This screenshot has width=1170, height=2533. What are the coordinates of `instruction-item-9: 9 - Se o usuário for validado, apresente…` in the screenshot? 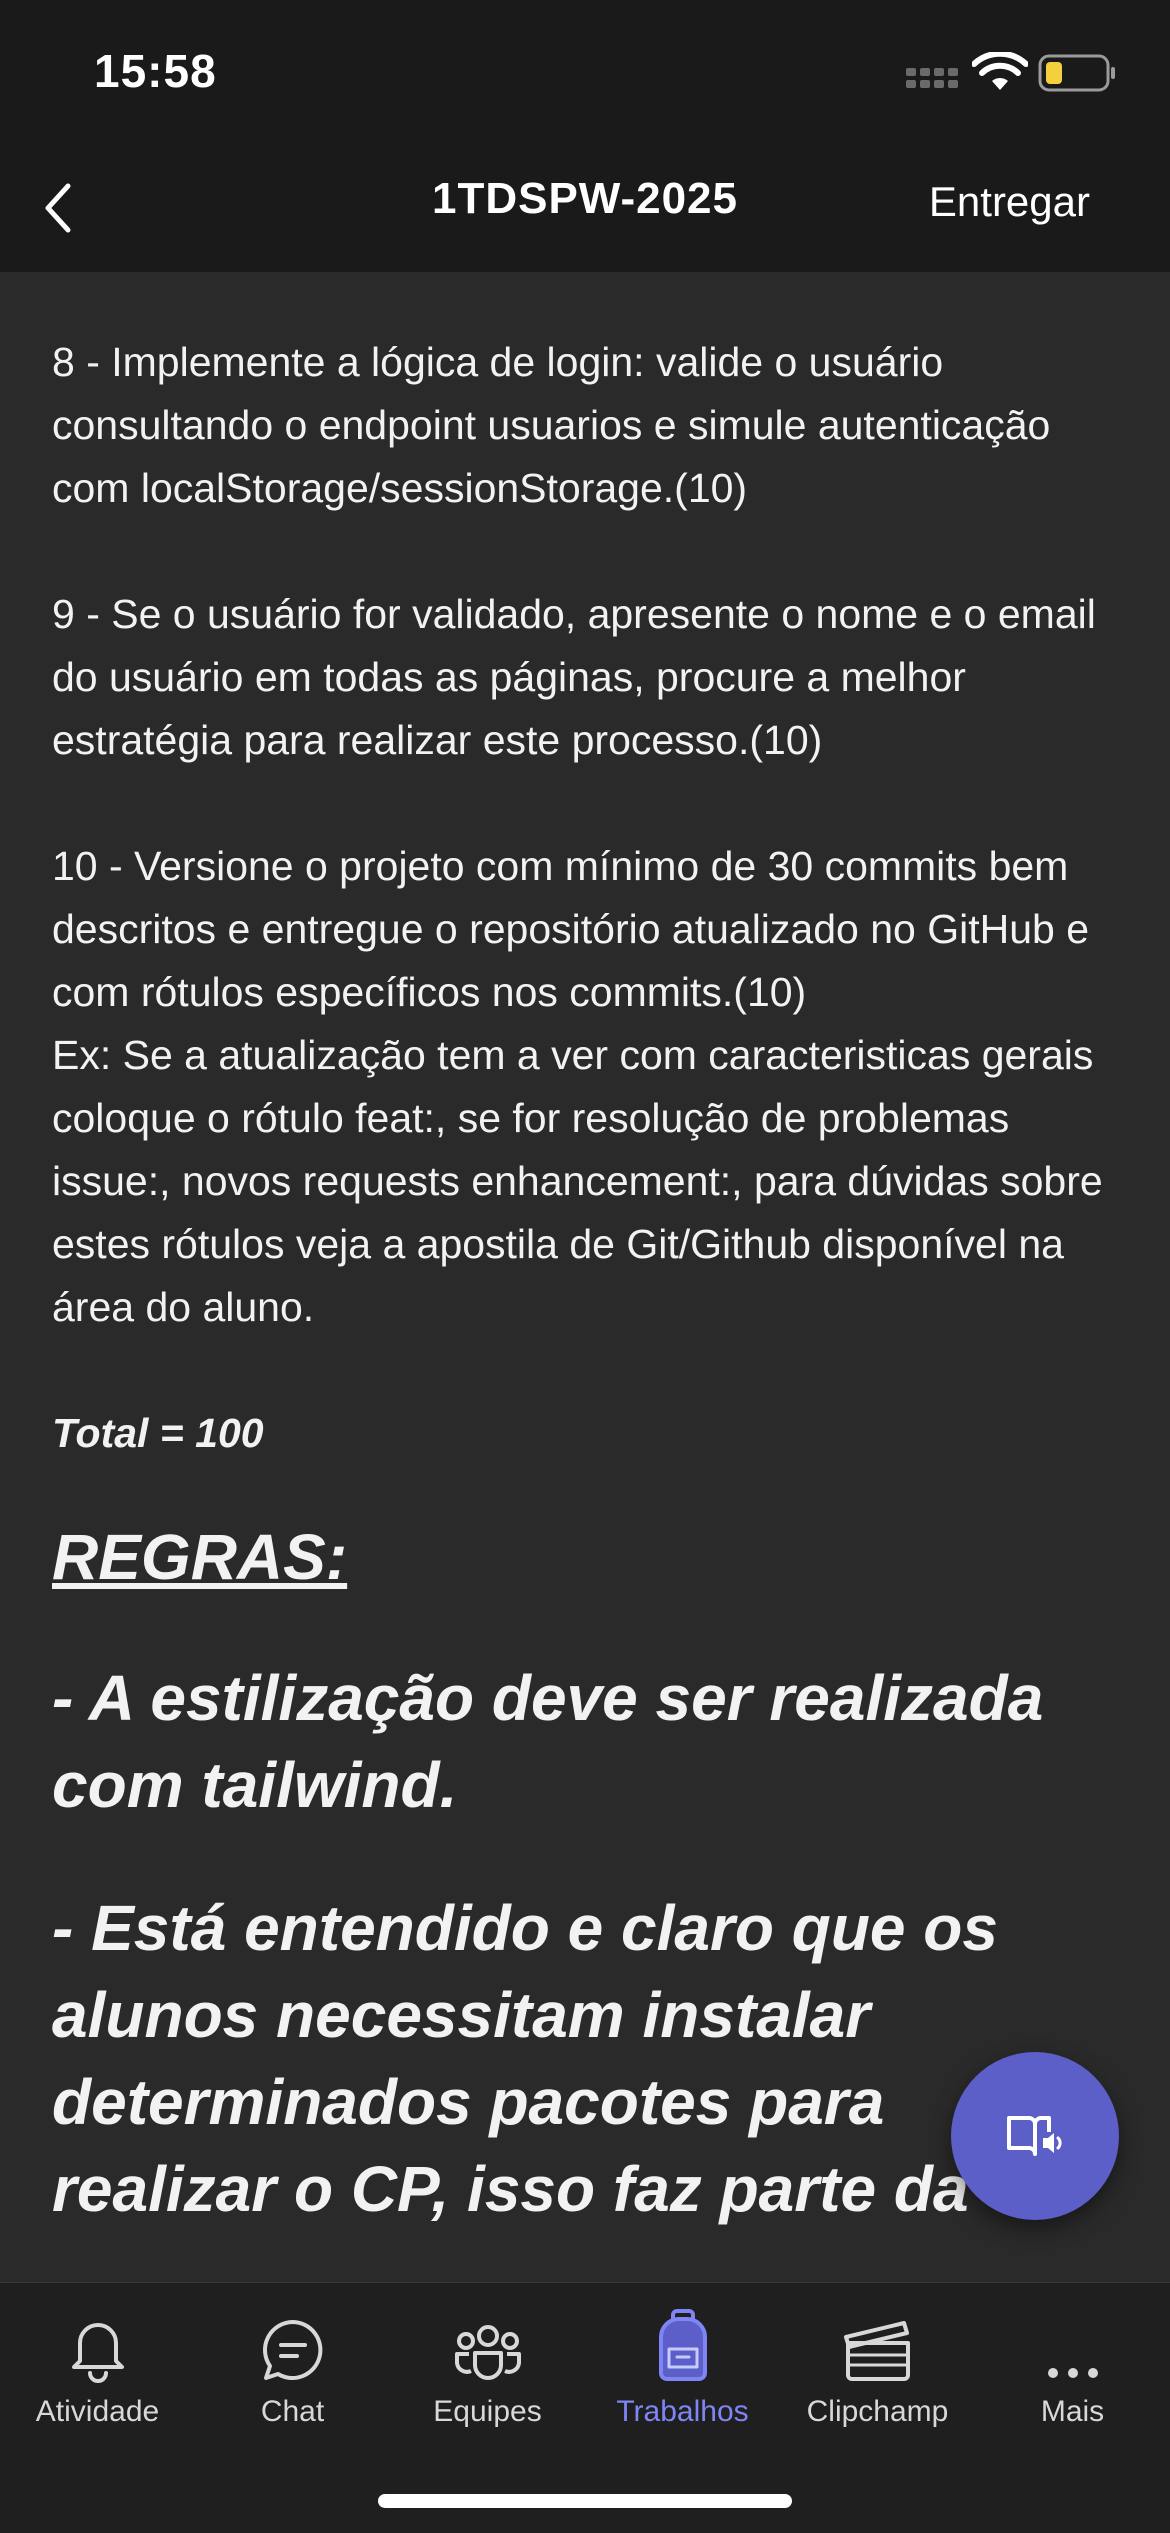 It's located at (574, 677).